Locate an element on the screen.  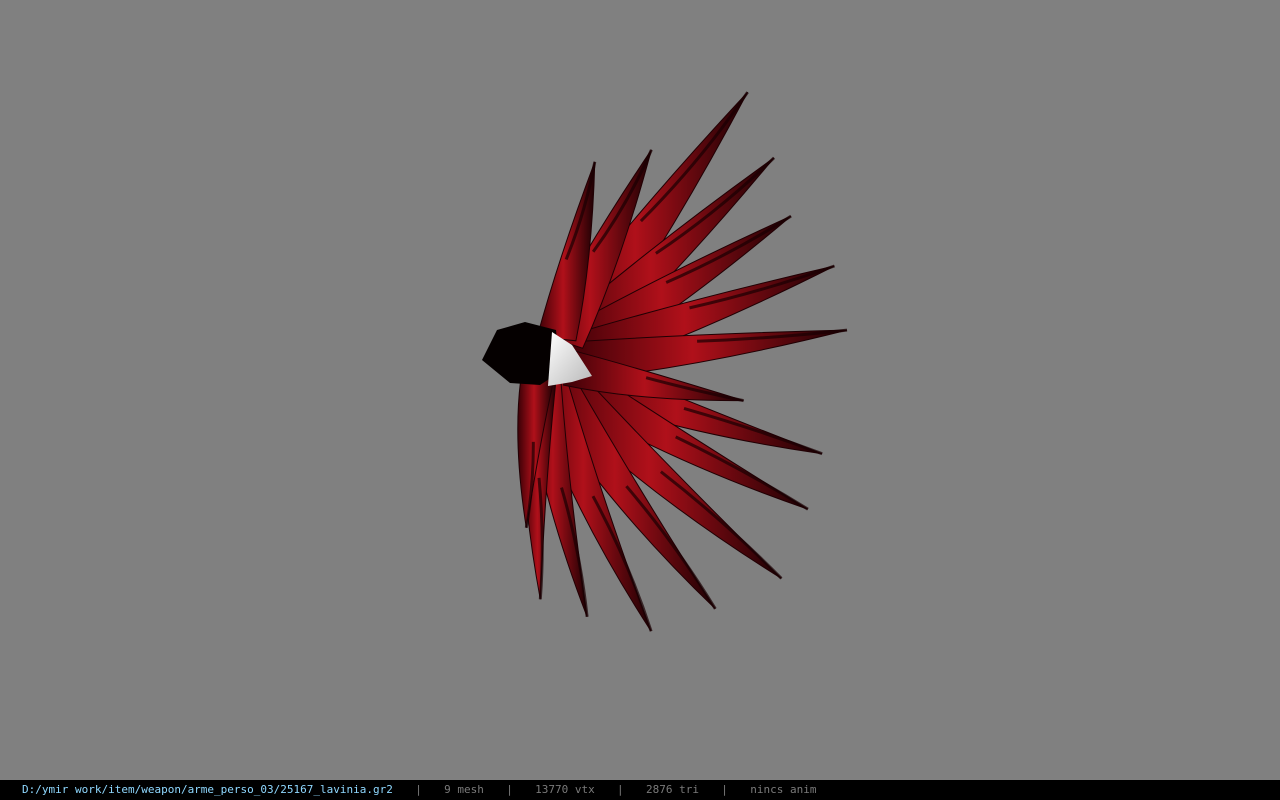
triangle-count-label: 2876 tri is located at coordinates (672, 789).